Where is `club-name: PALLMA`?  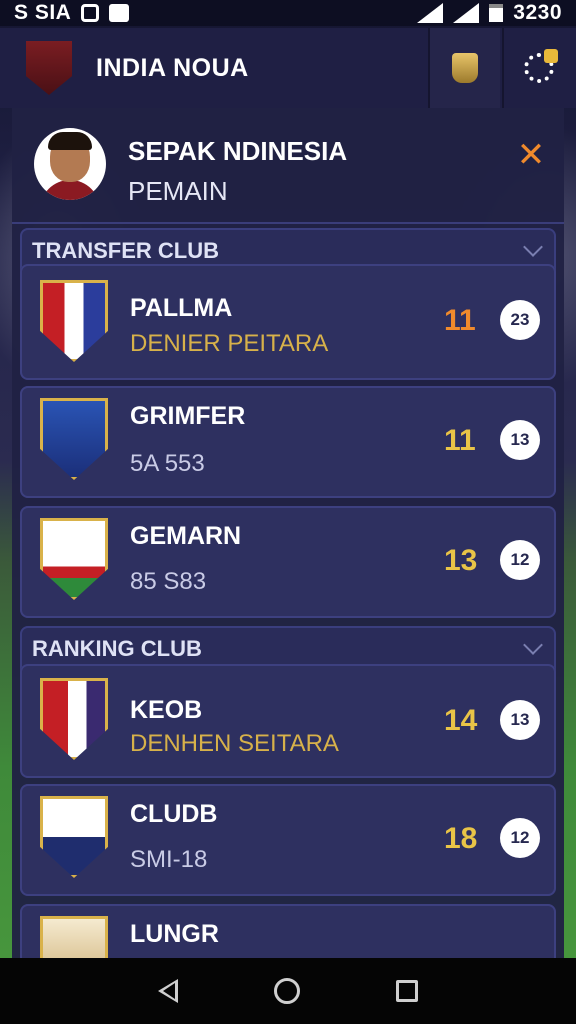 club-name: PALLMA is located at coordinates (181, 308).